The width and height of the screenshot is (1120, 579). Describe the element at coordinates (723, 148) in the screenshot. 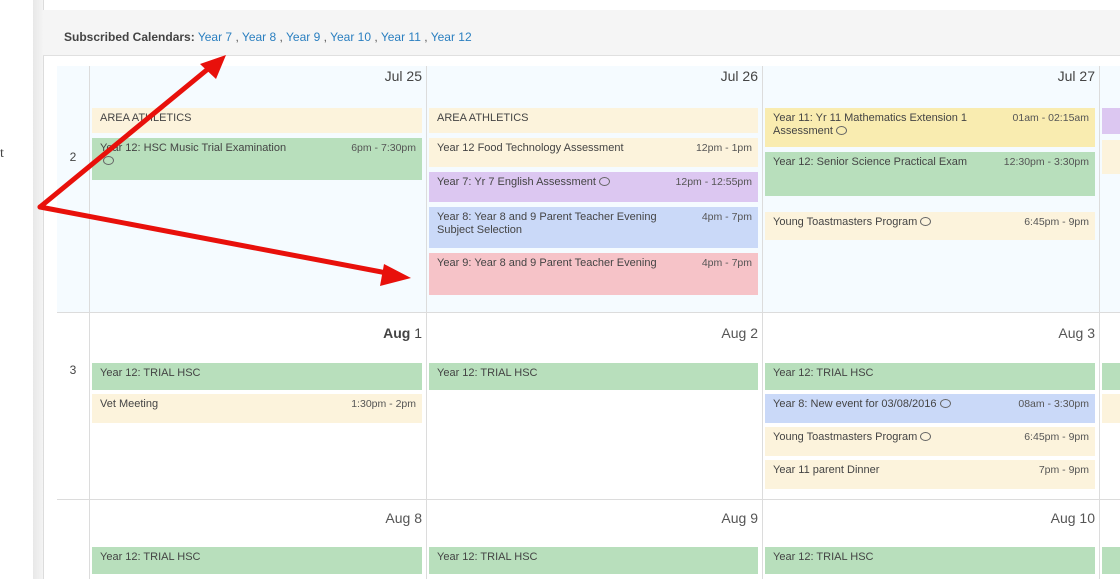

I see `event-time: 12pm - 1pm` at that location.